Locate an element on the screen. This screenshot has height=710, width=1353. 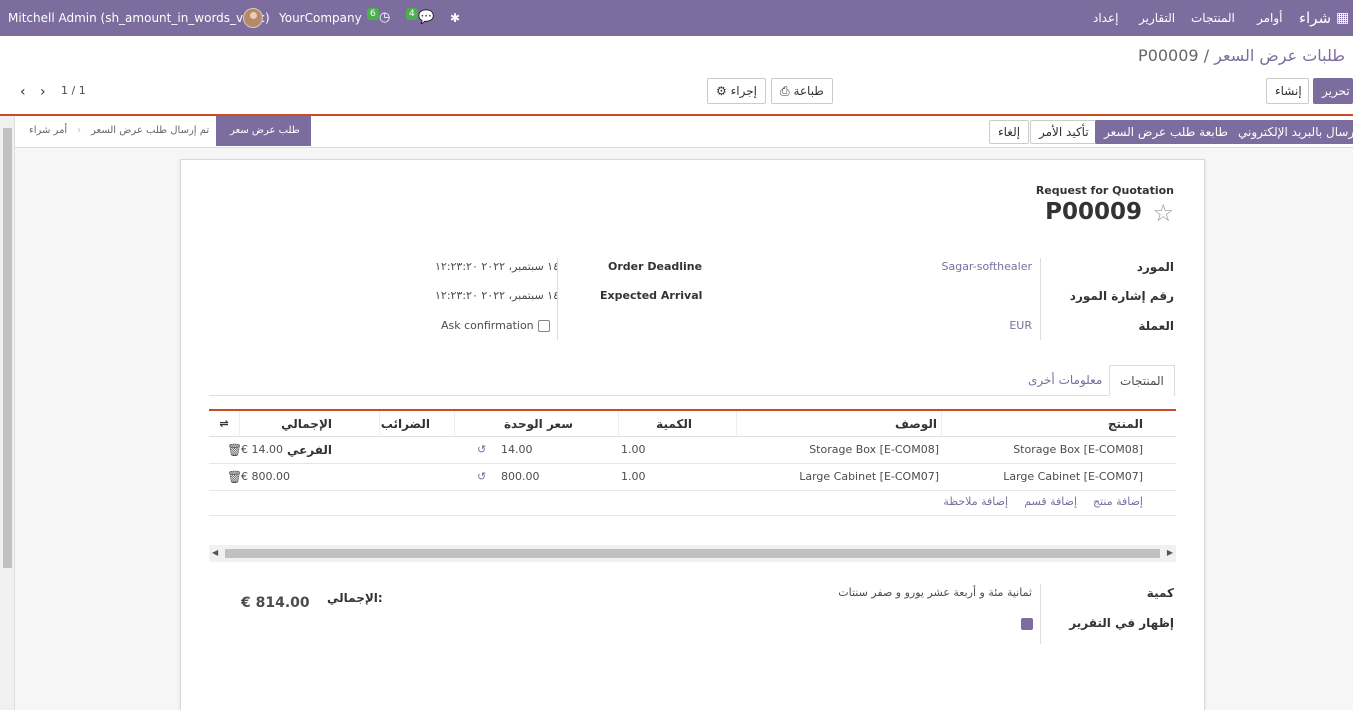
line-subtotal: € 800.00 is located at coordinates (265, 476).